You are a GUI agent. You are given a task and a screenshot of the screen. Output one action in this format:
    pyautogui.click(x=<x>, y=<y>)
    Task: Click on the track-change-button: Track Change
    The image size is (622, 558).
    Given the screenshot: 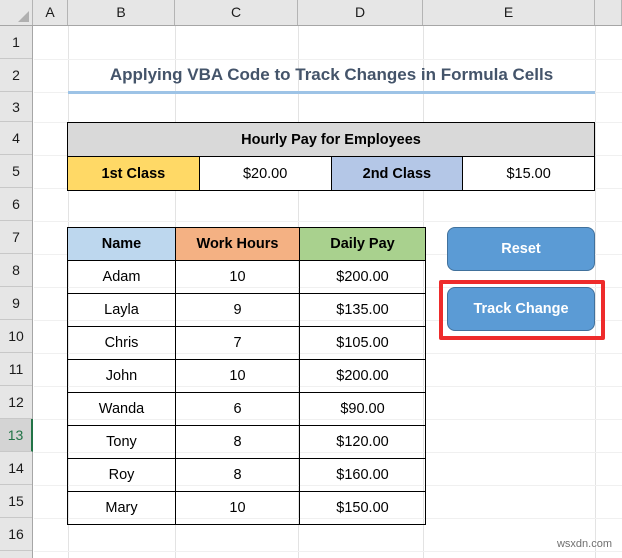 What is the action you would take?
    pyautogui.click(x=521, y=309)
    